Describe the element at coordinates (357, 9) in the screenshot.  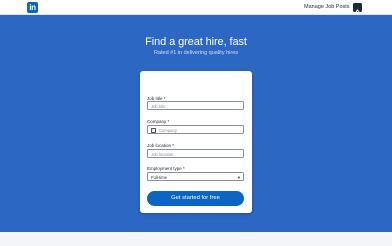
I see `account-avatar` at that location.